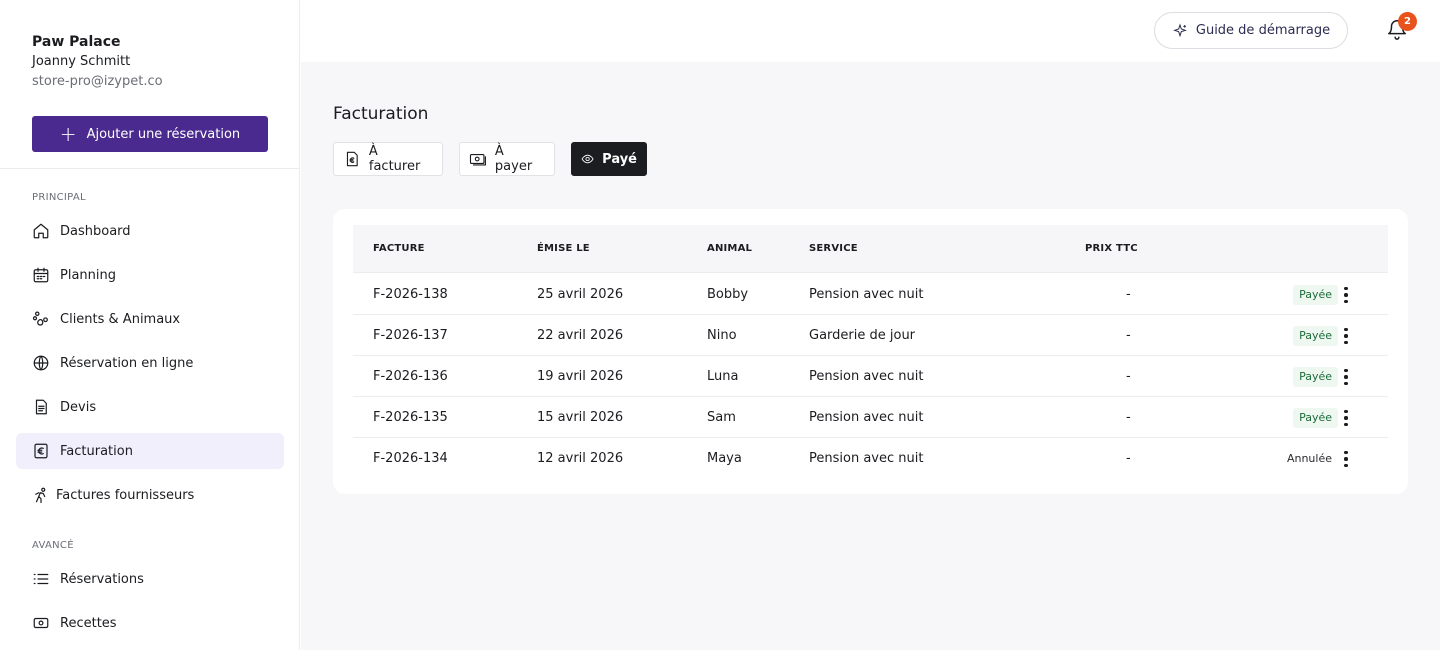 This screenshot has width=1440, height=650. What do you see at coordinates (150, 231) in the screenshot?
I see `sidebar-item-dashboard: Dashboard` at bounding box center [150, 231].